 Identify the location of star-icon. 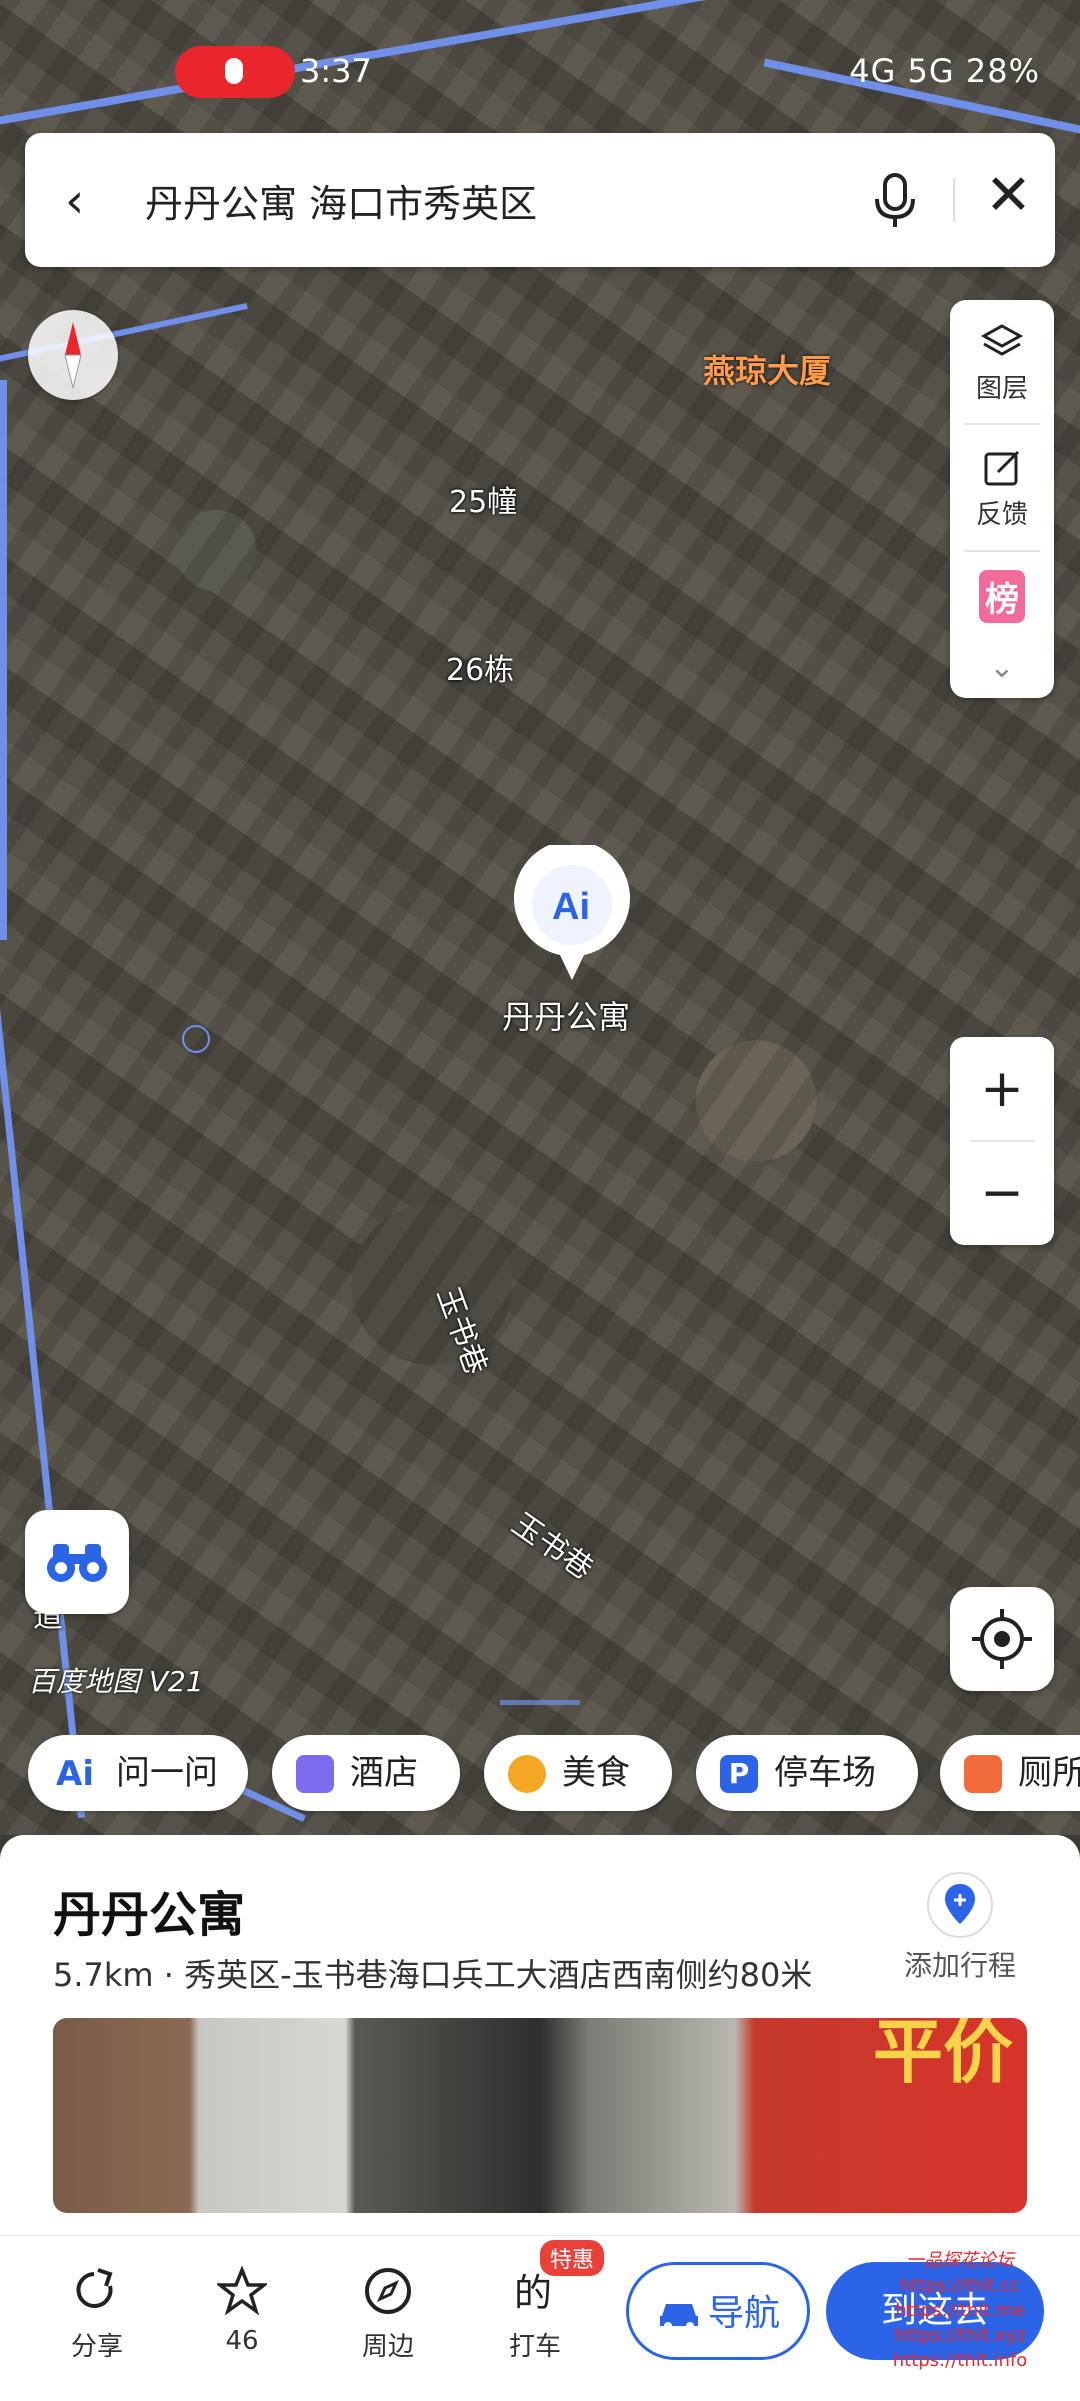
(242, 2291).